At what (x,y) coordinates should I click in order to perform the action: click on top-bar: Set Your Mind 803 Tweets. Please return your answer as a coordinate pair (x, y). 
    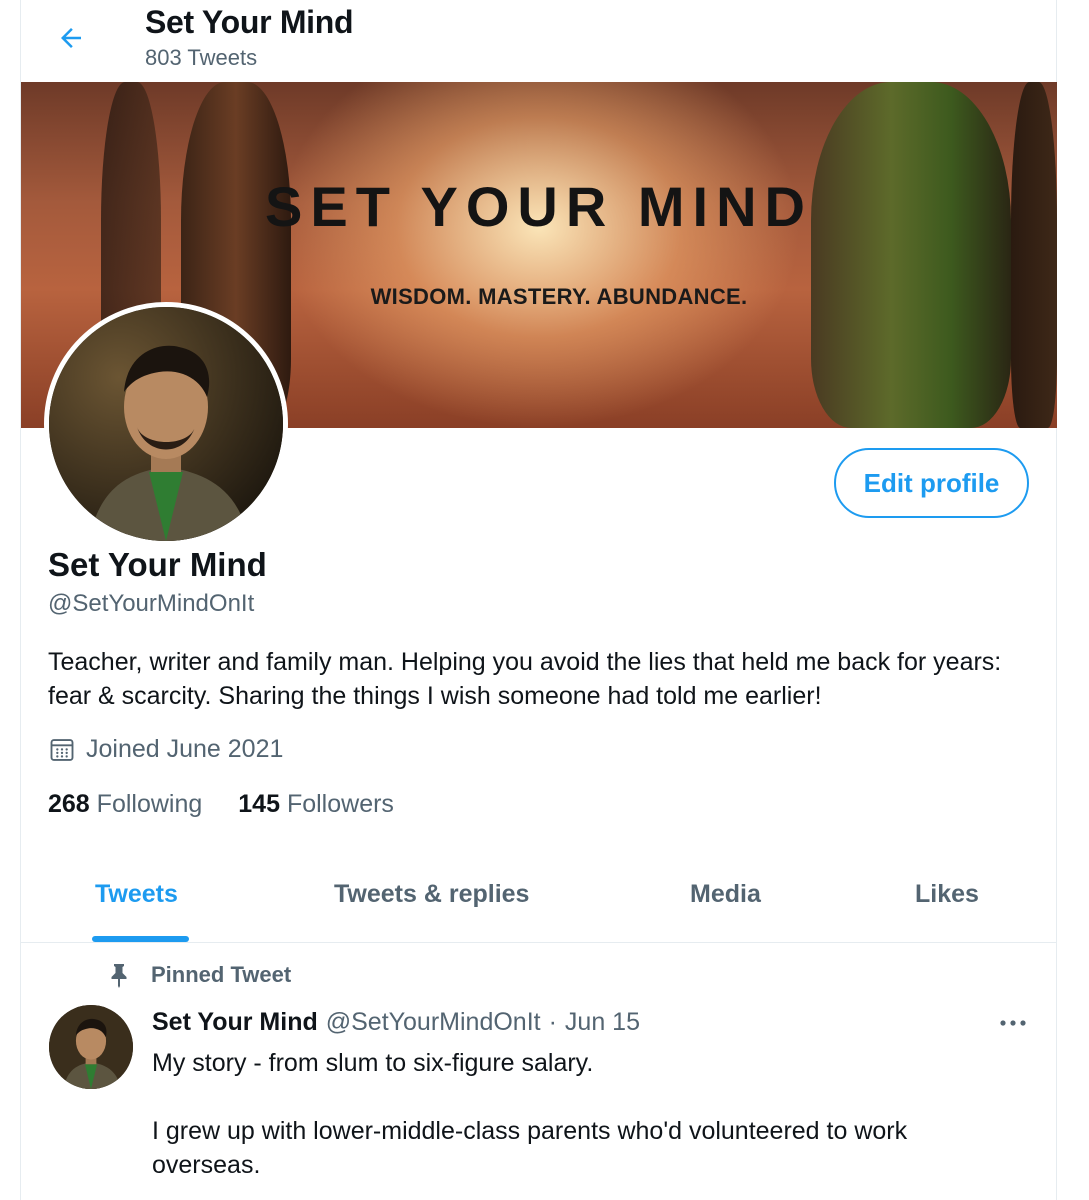
    Looking at the image, I should click on (539, 41).